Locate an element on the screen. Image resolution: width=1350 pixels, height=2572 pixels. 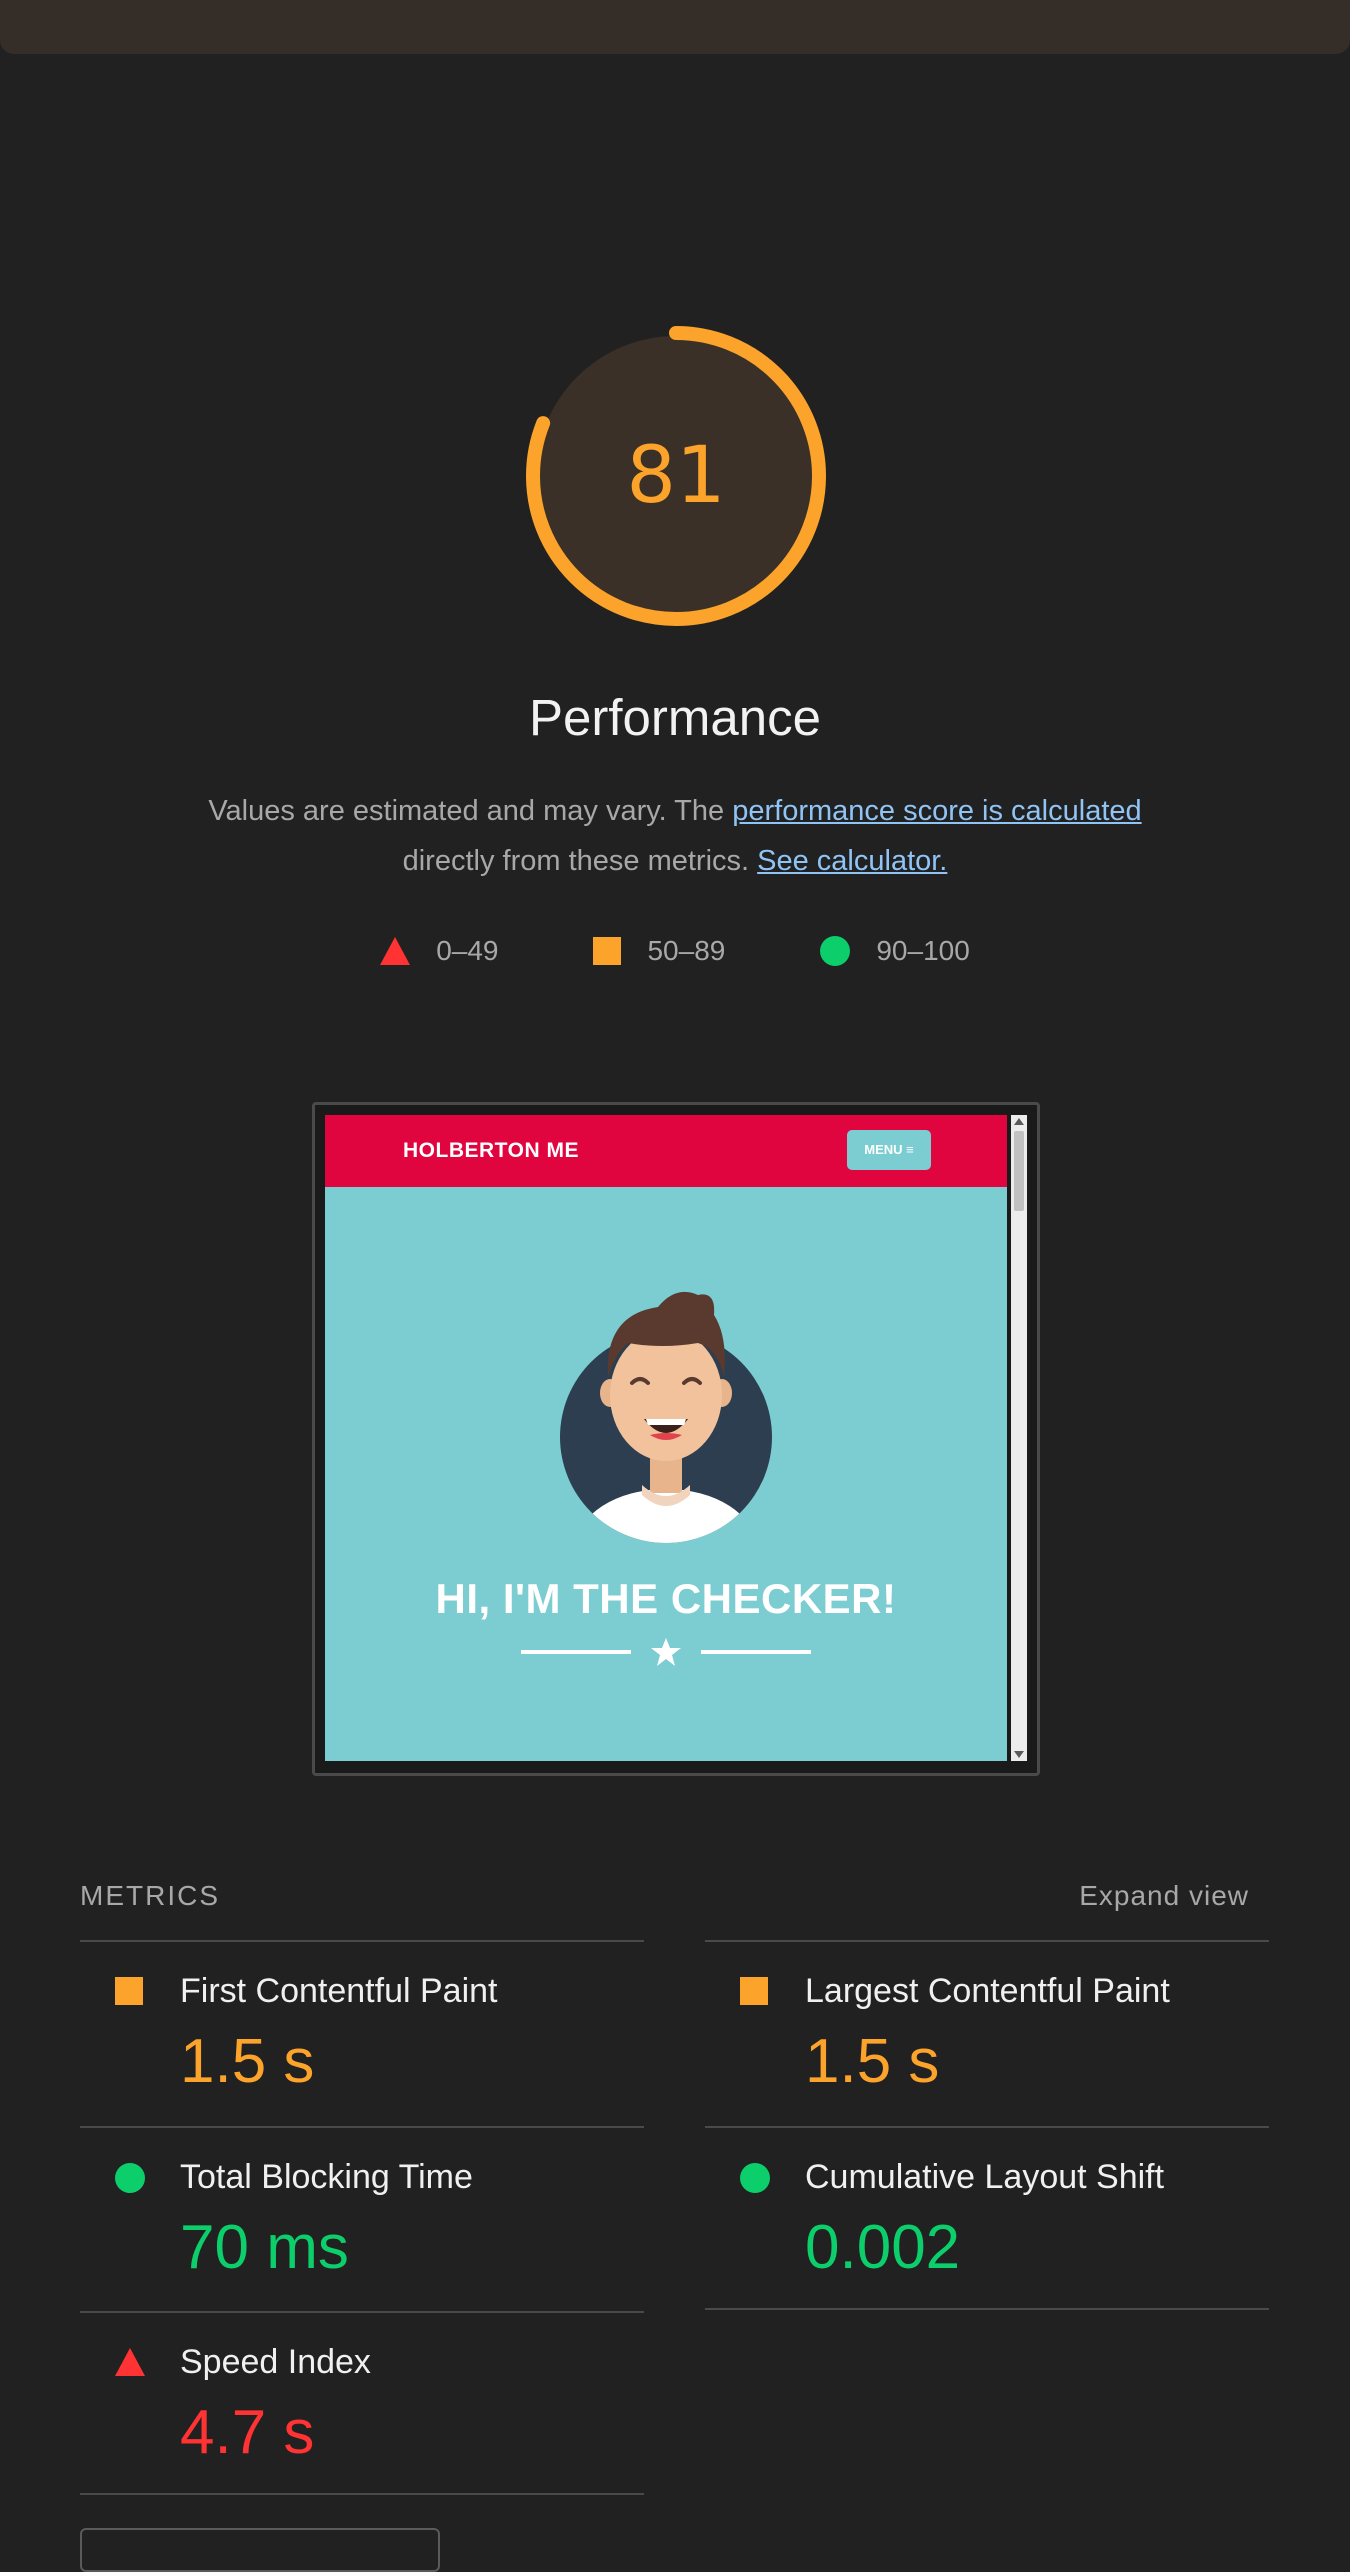
metric-label: Speed Index is located at coordinates (275, 2362).